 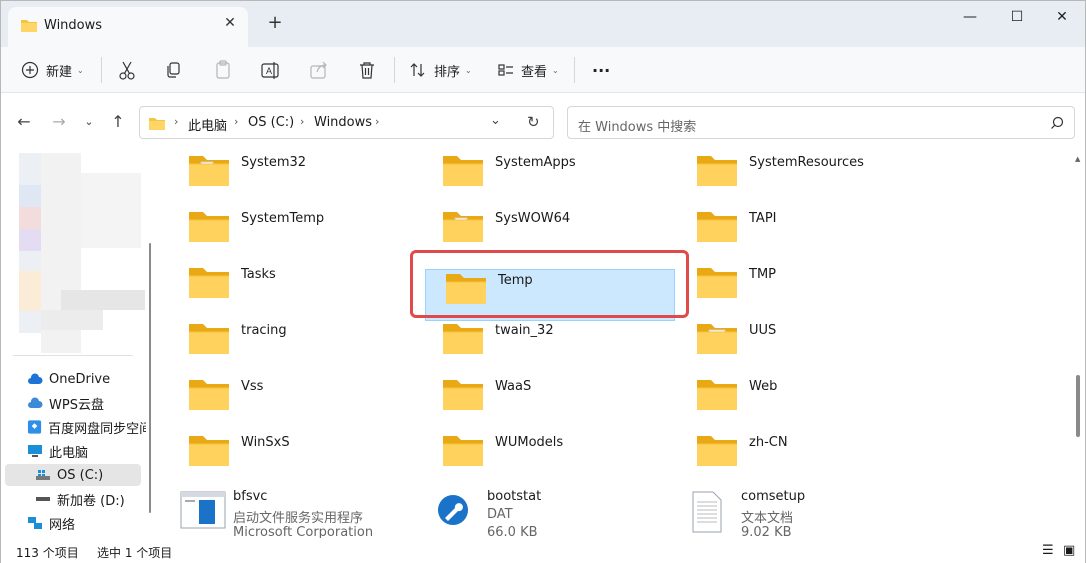 I want to click on folder-item: System32, so click(x=291, y=178).